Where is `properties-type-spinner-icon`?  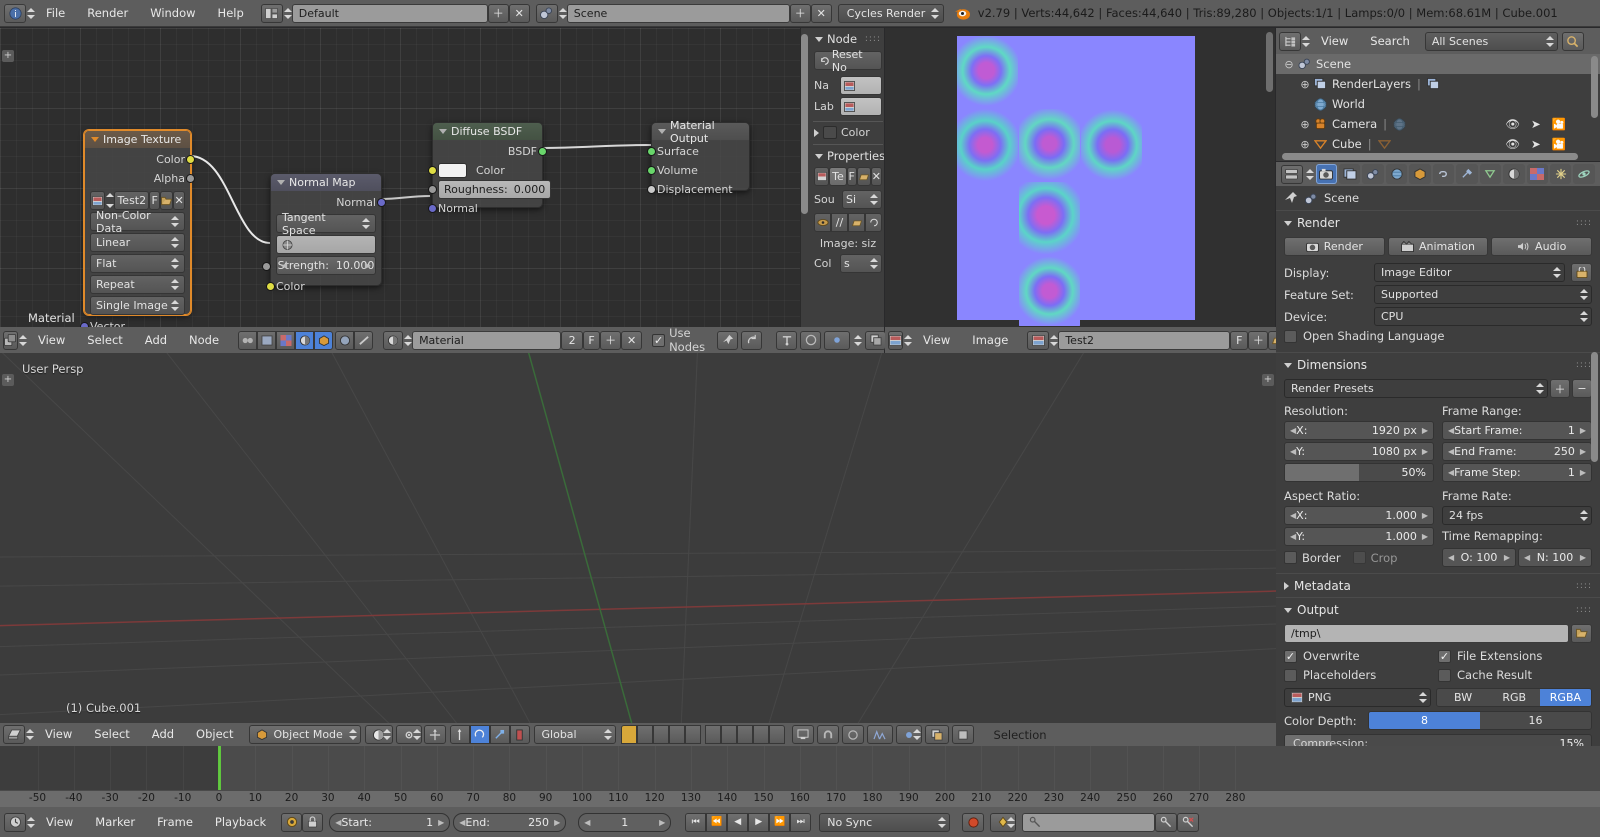
properties-type-spinner-icon is located at coordinates (1309, 174).